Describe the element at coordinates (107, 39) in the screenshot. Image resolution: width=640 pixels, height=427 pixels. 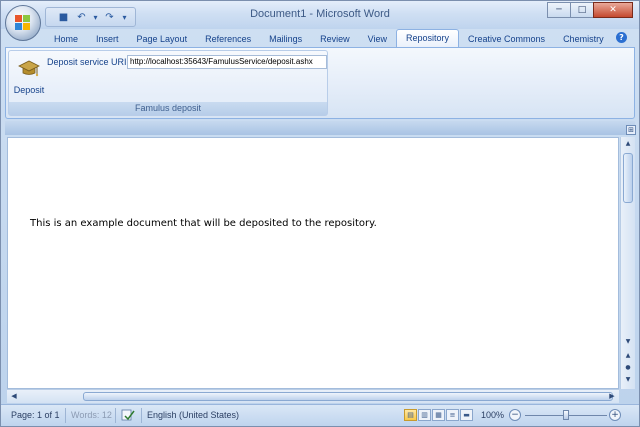
I see `tab-insert: Insert` at that location.